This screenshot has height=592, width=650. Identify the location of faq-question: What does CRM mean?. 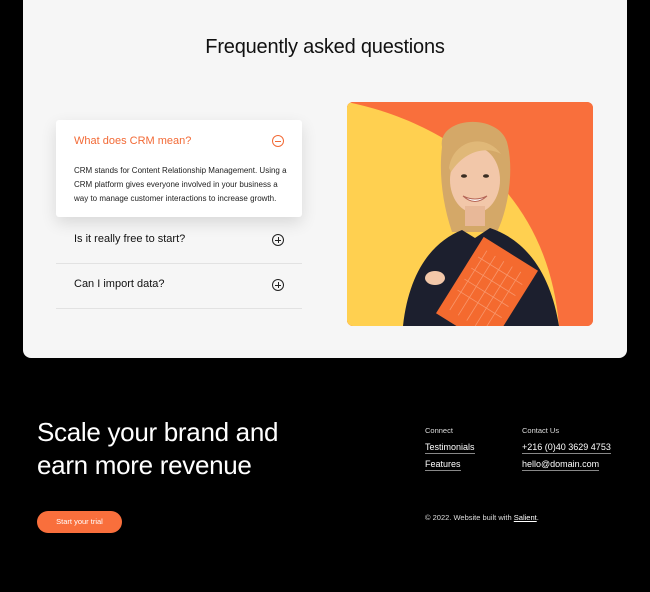
(132, 141).